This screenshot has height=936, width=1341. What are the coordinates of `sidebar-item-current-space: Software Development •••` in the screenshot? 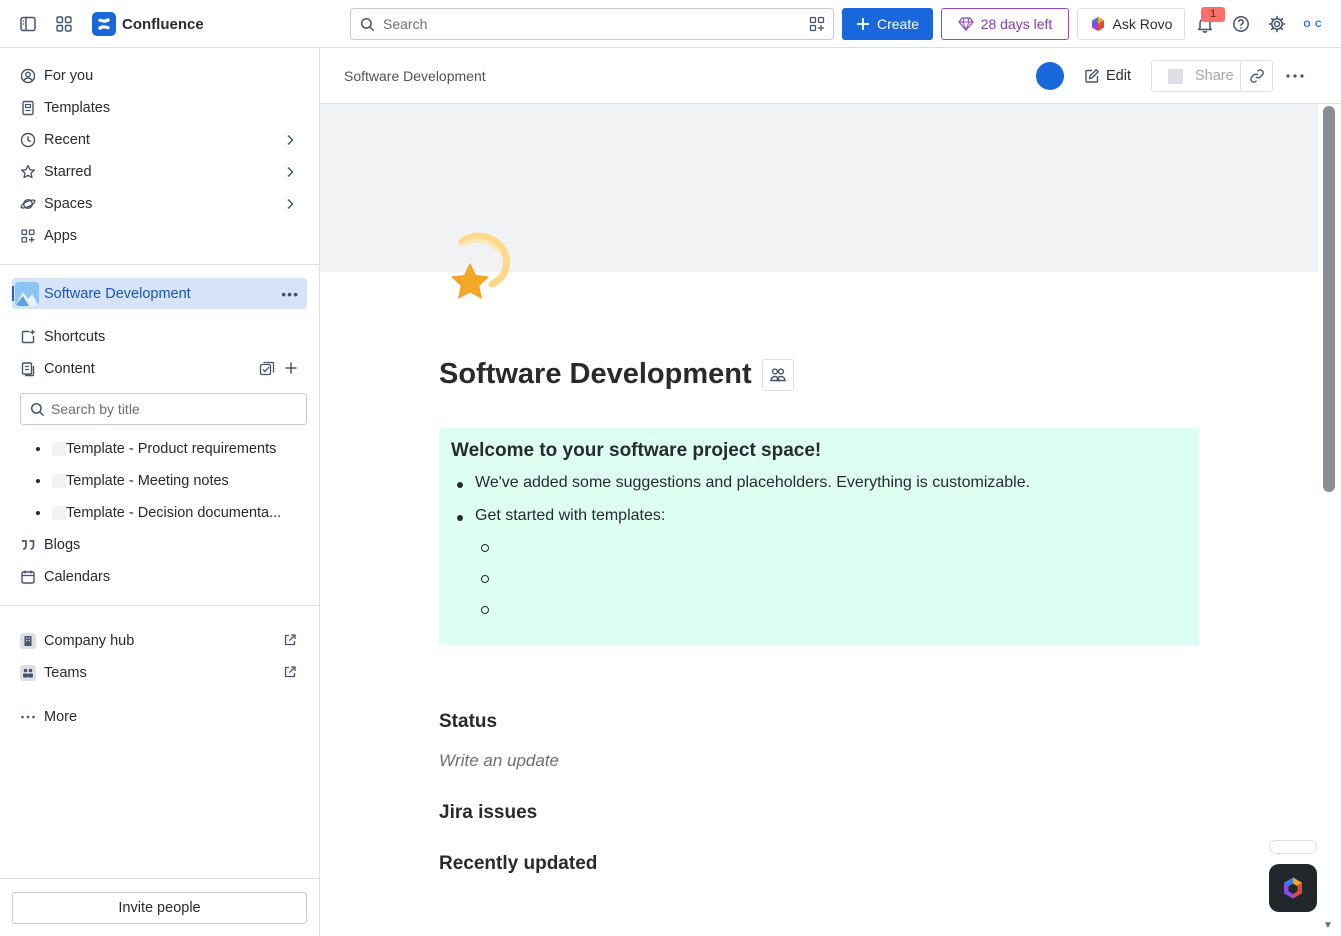 It's located at (159, 293).